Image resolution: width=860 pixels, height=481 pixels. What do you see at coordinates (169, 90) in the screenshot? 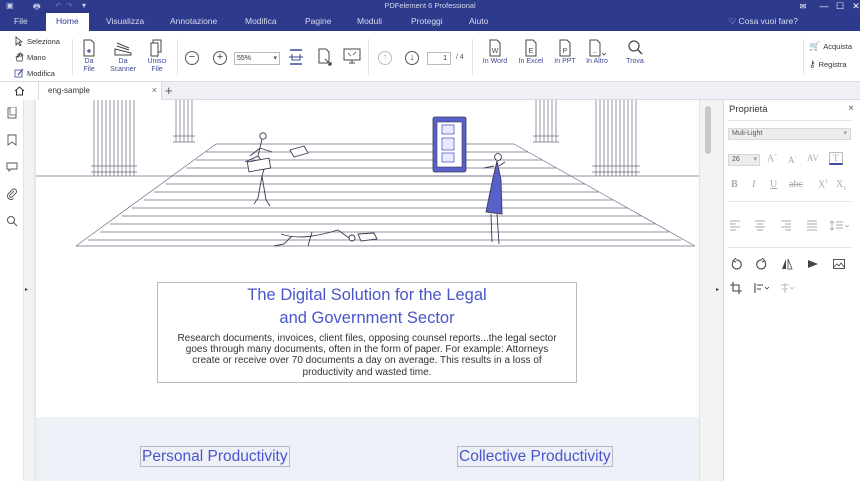
I see `new-tab-button: +` at bounding box center [169, 90].